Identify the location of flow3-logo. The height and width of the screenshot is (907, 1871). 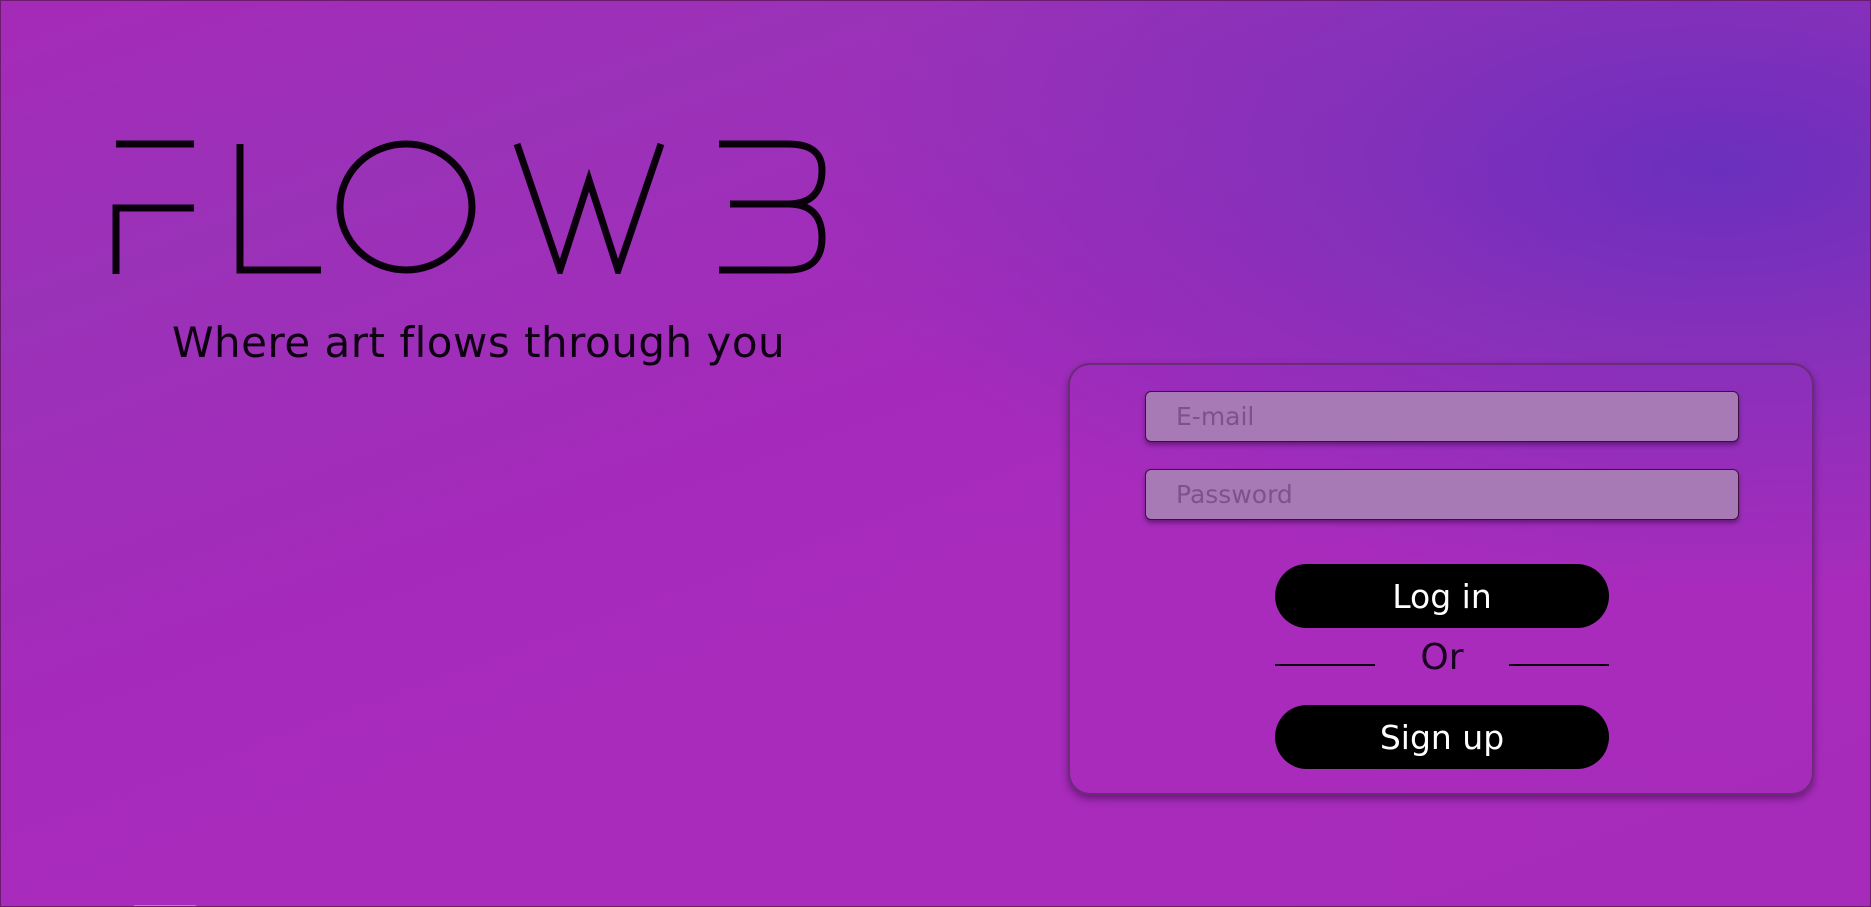
(469, 207).